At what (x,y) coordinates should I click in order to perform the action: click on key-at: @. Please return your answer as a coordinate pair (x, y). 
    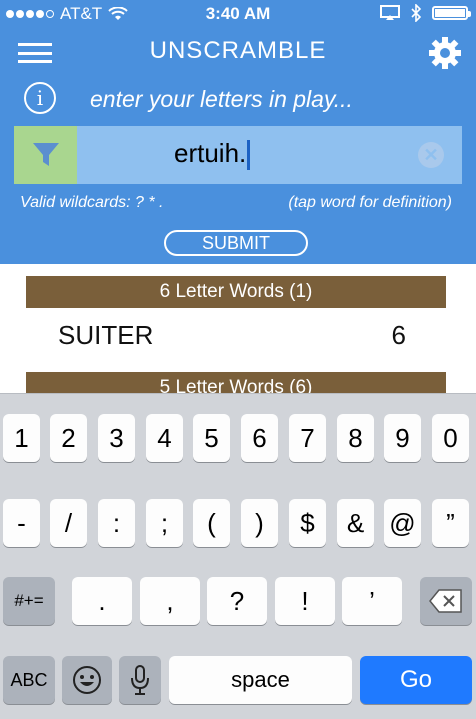
    Looking at the image, I should click on (402, 523).